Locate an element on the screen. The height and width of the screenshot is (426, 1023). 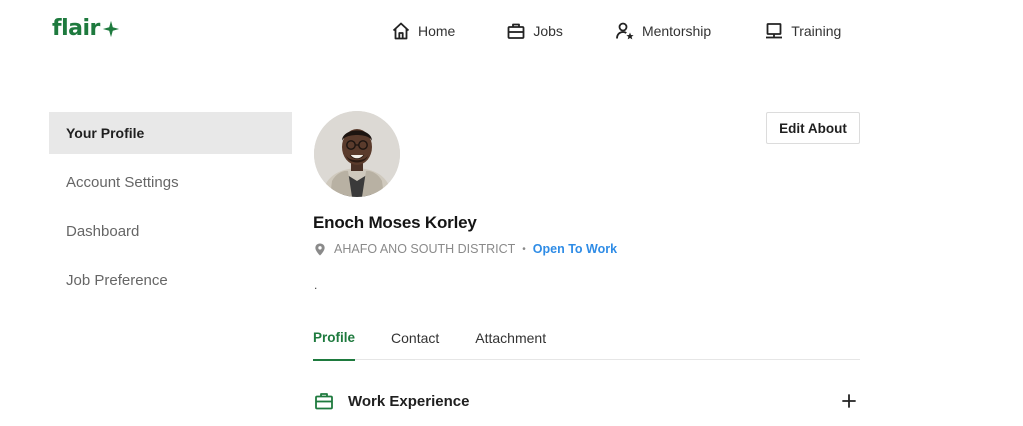
nav-training: Training is located at coordinates (802, 31).